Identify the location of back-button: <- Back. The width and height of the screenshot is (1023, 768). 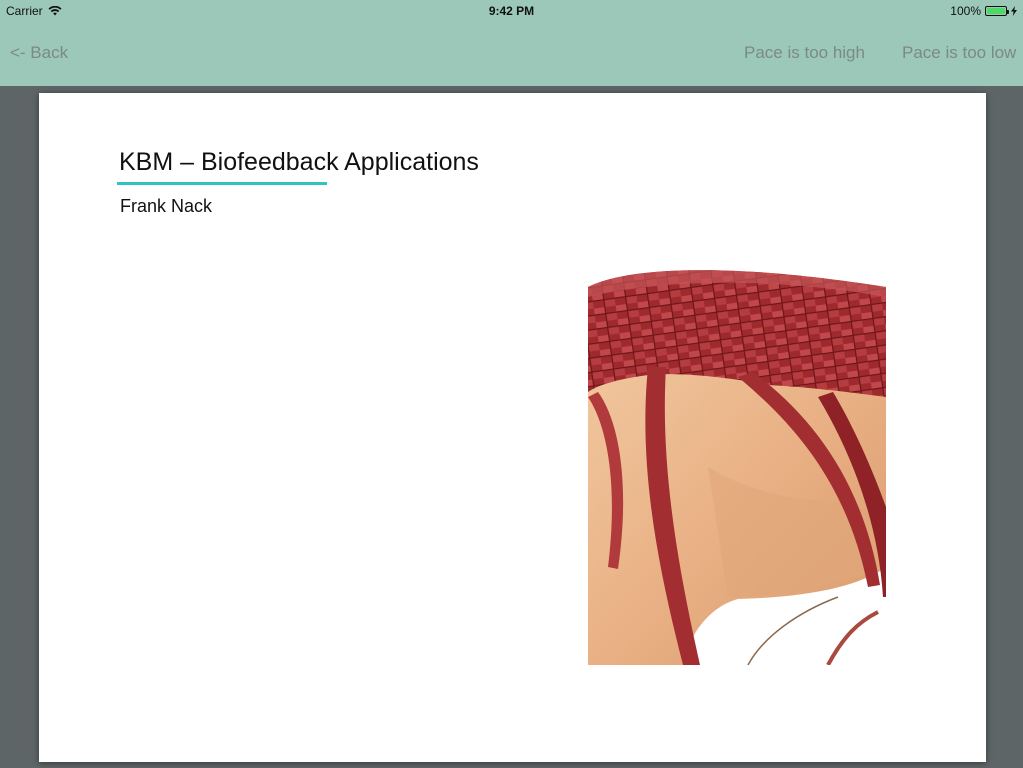
(39, 53).